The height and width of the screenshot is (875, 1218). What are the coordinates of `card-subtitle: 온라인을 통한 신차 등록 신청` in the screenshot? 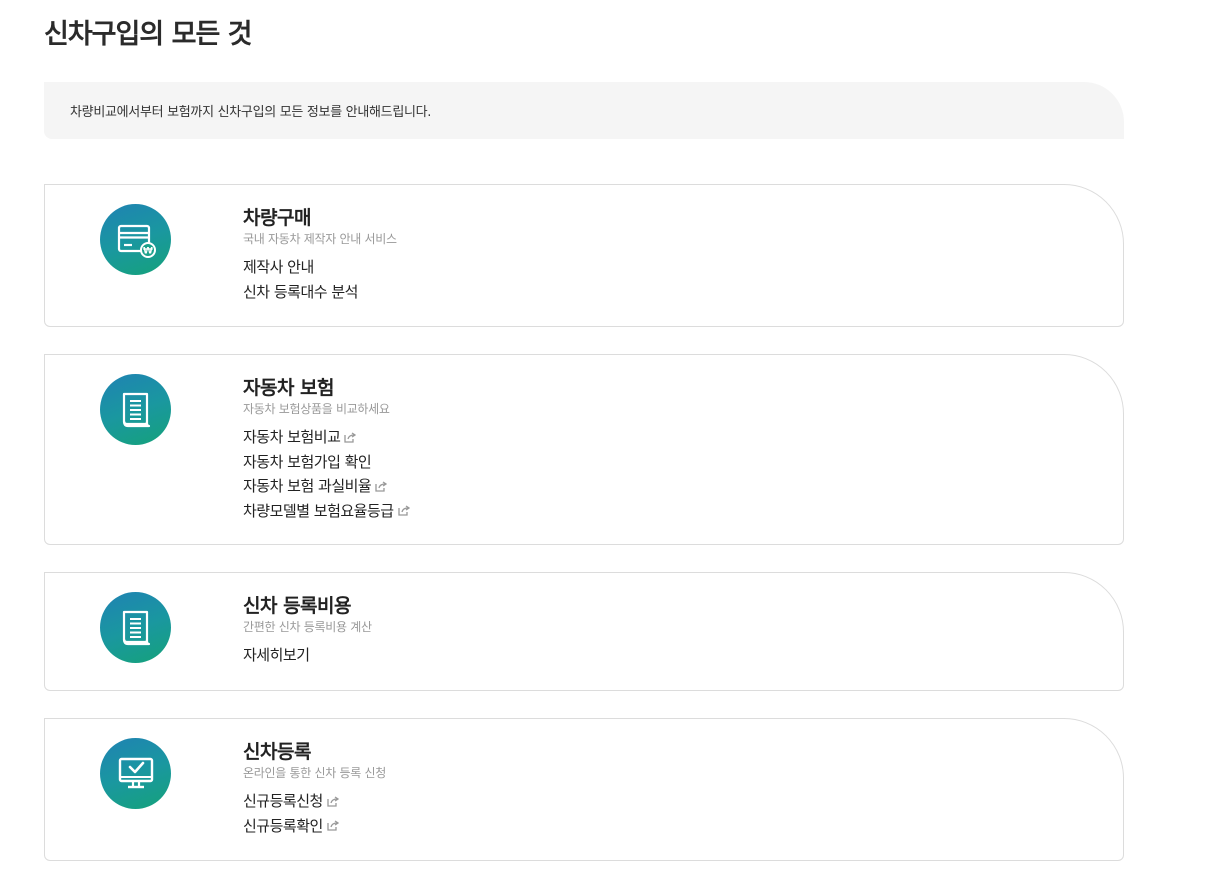 It's located at (314, 773).